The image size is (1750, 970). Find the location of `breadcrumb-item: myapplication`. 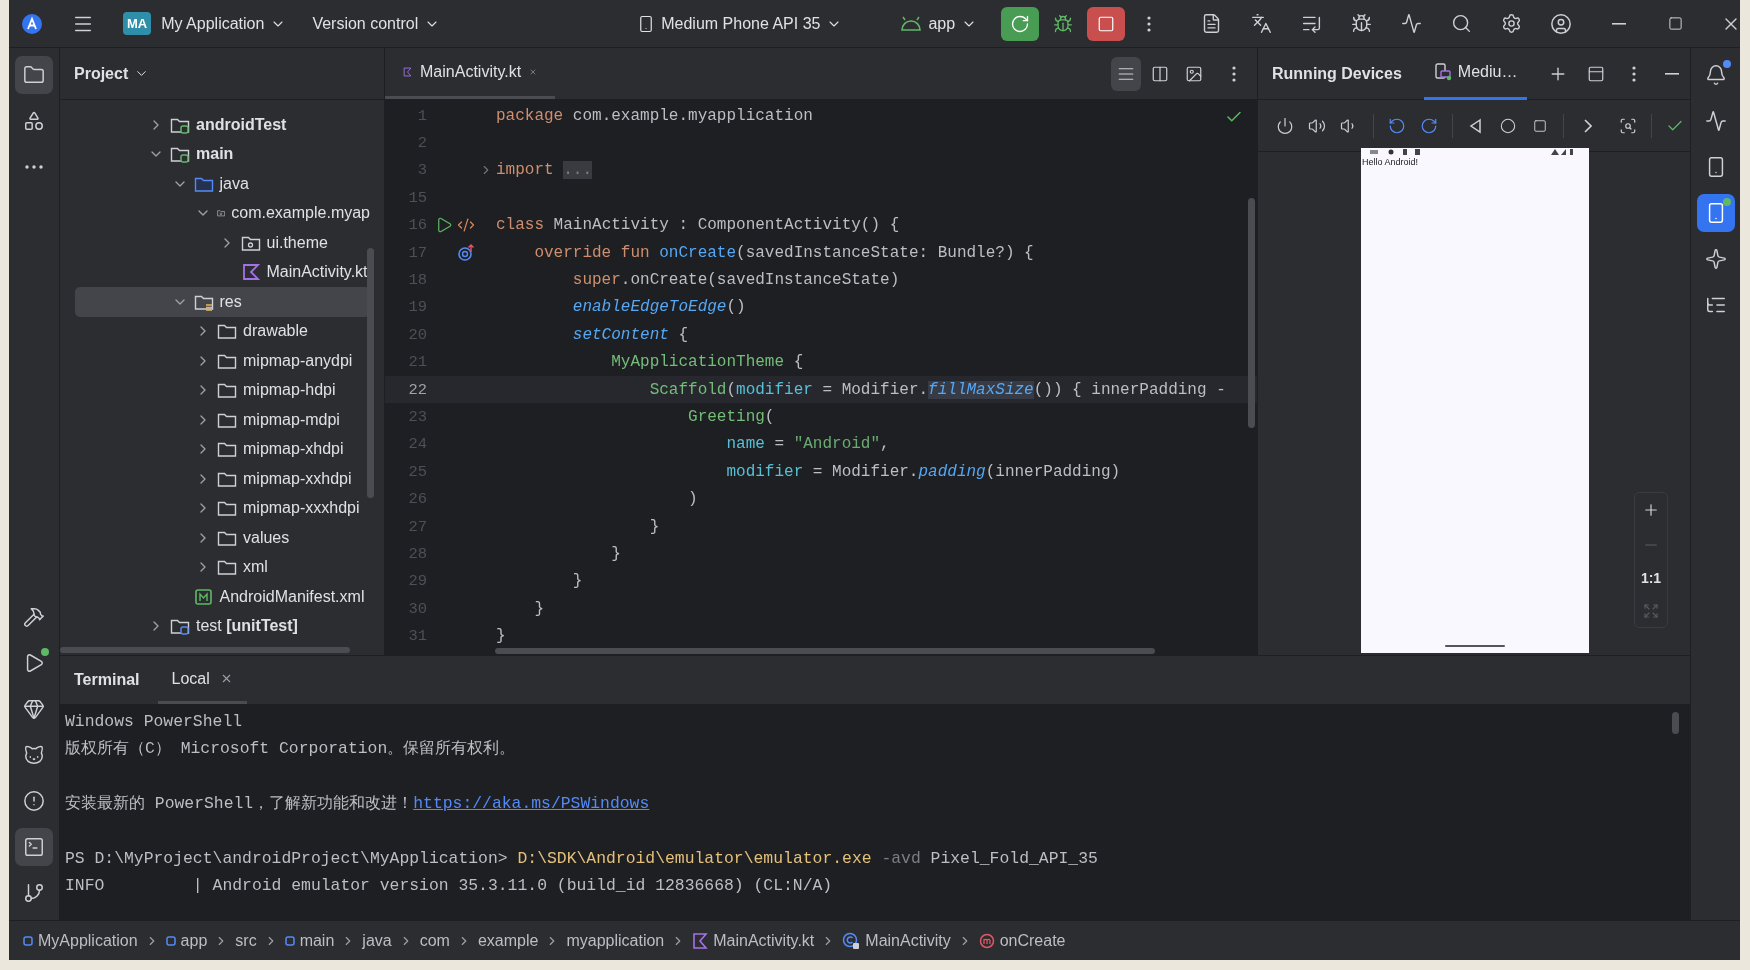

breadcrumb-item: myapplication is located at coordinates (615, 940).